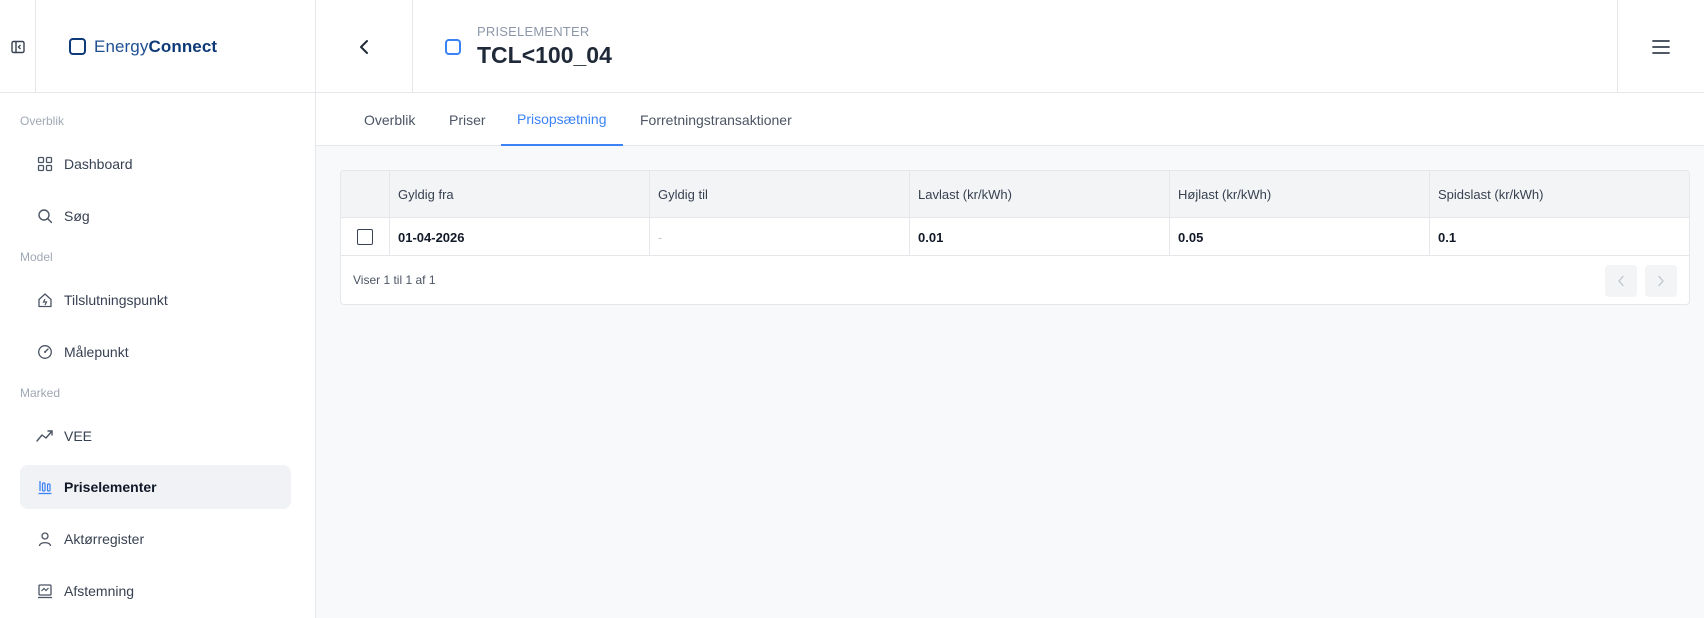  Describe the element at coordinates (1299, 237) in the screenshot. I see `cell-hojlast: 0.05` at that location.